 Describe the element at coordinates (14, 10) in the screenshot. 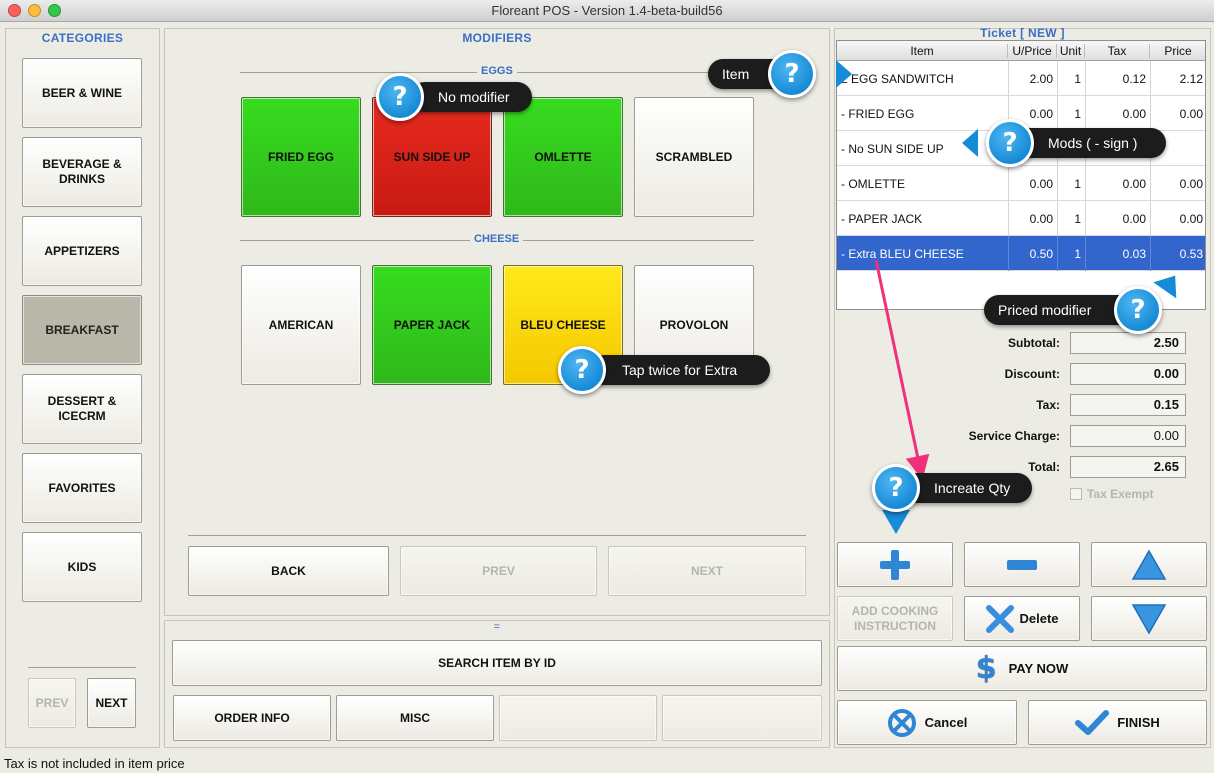

I see `close-window-button` at that location.